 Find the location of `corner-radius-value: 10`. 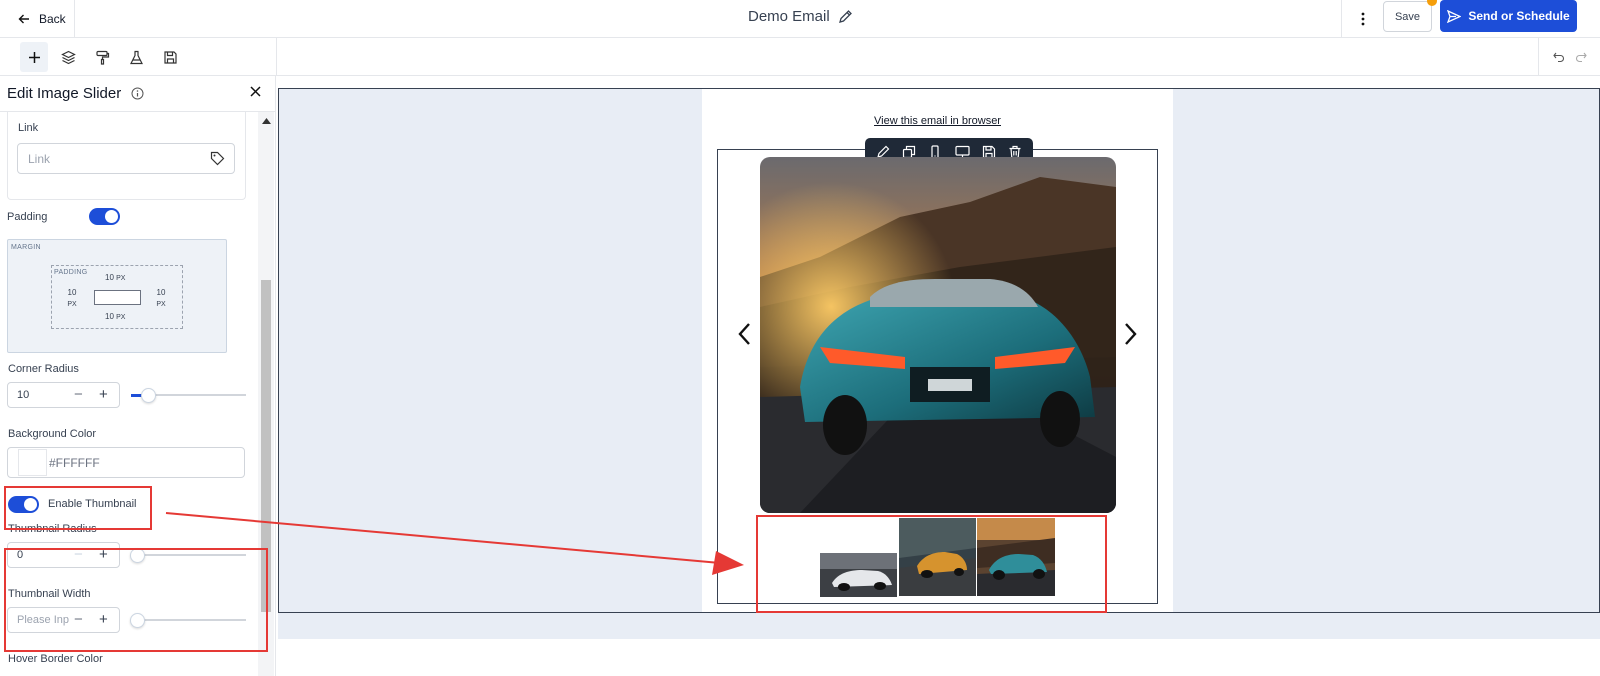

corner-radius-value: 10 is located at coordinates (23, 395).